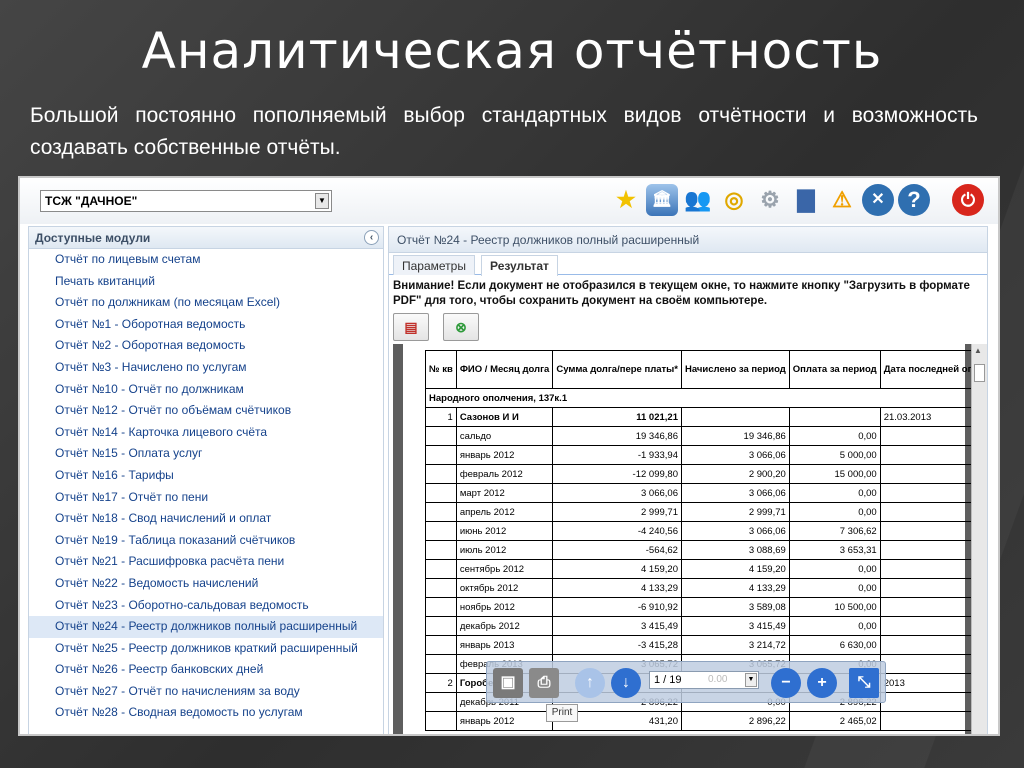 Image resolution: width=1024 pixels, height=768 pixels. What do you see at coordinates (706, 455) in the screenshot?
I see `table-row: январь 2012 -1 933,94 3 066,06 5 000,00` at bounding box center [706, 455].